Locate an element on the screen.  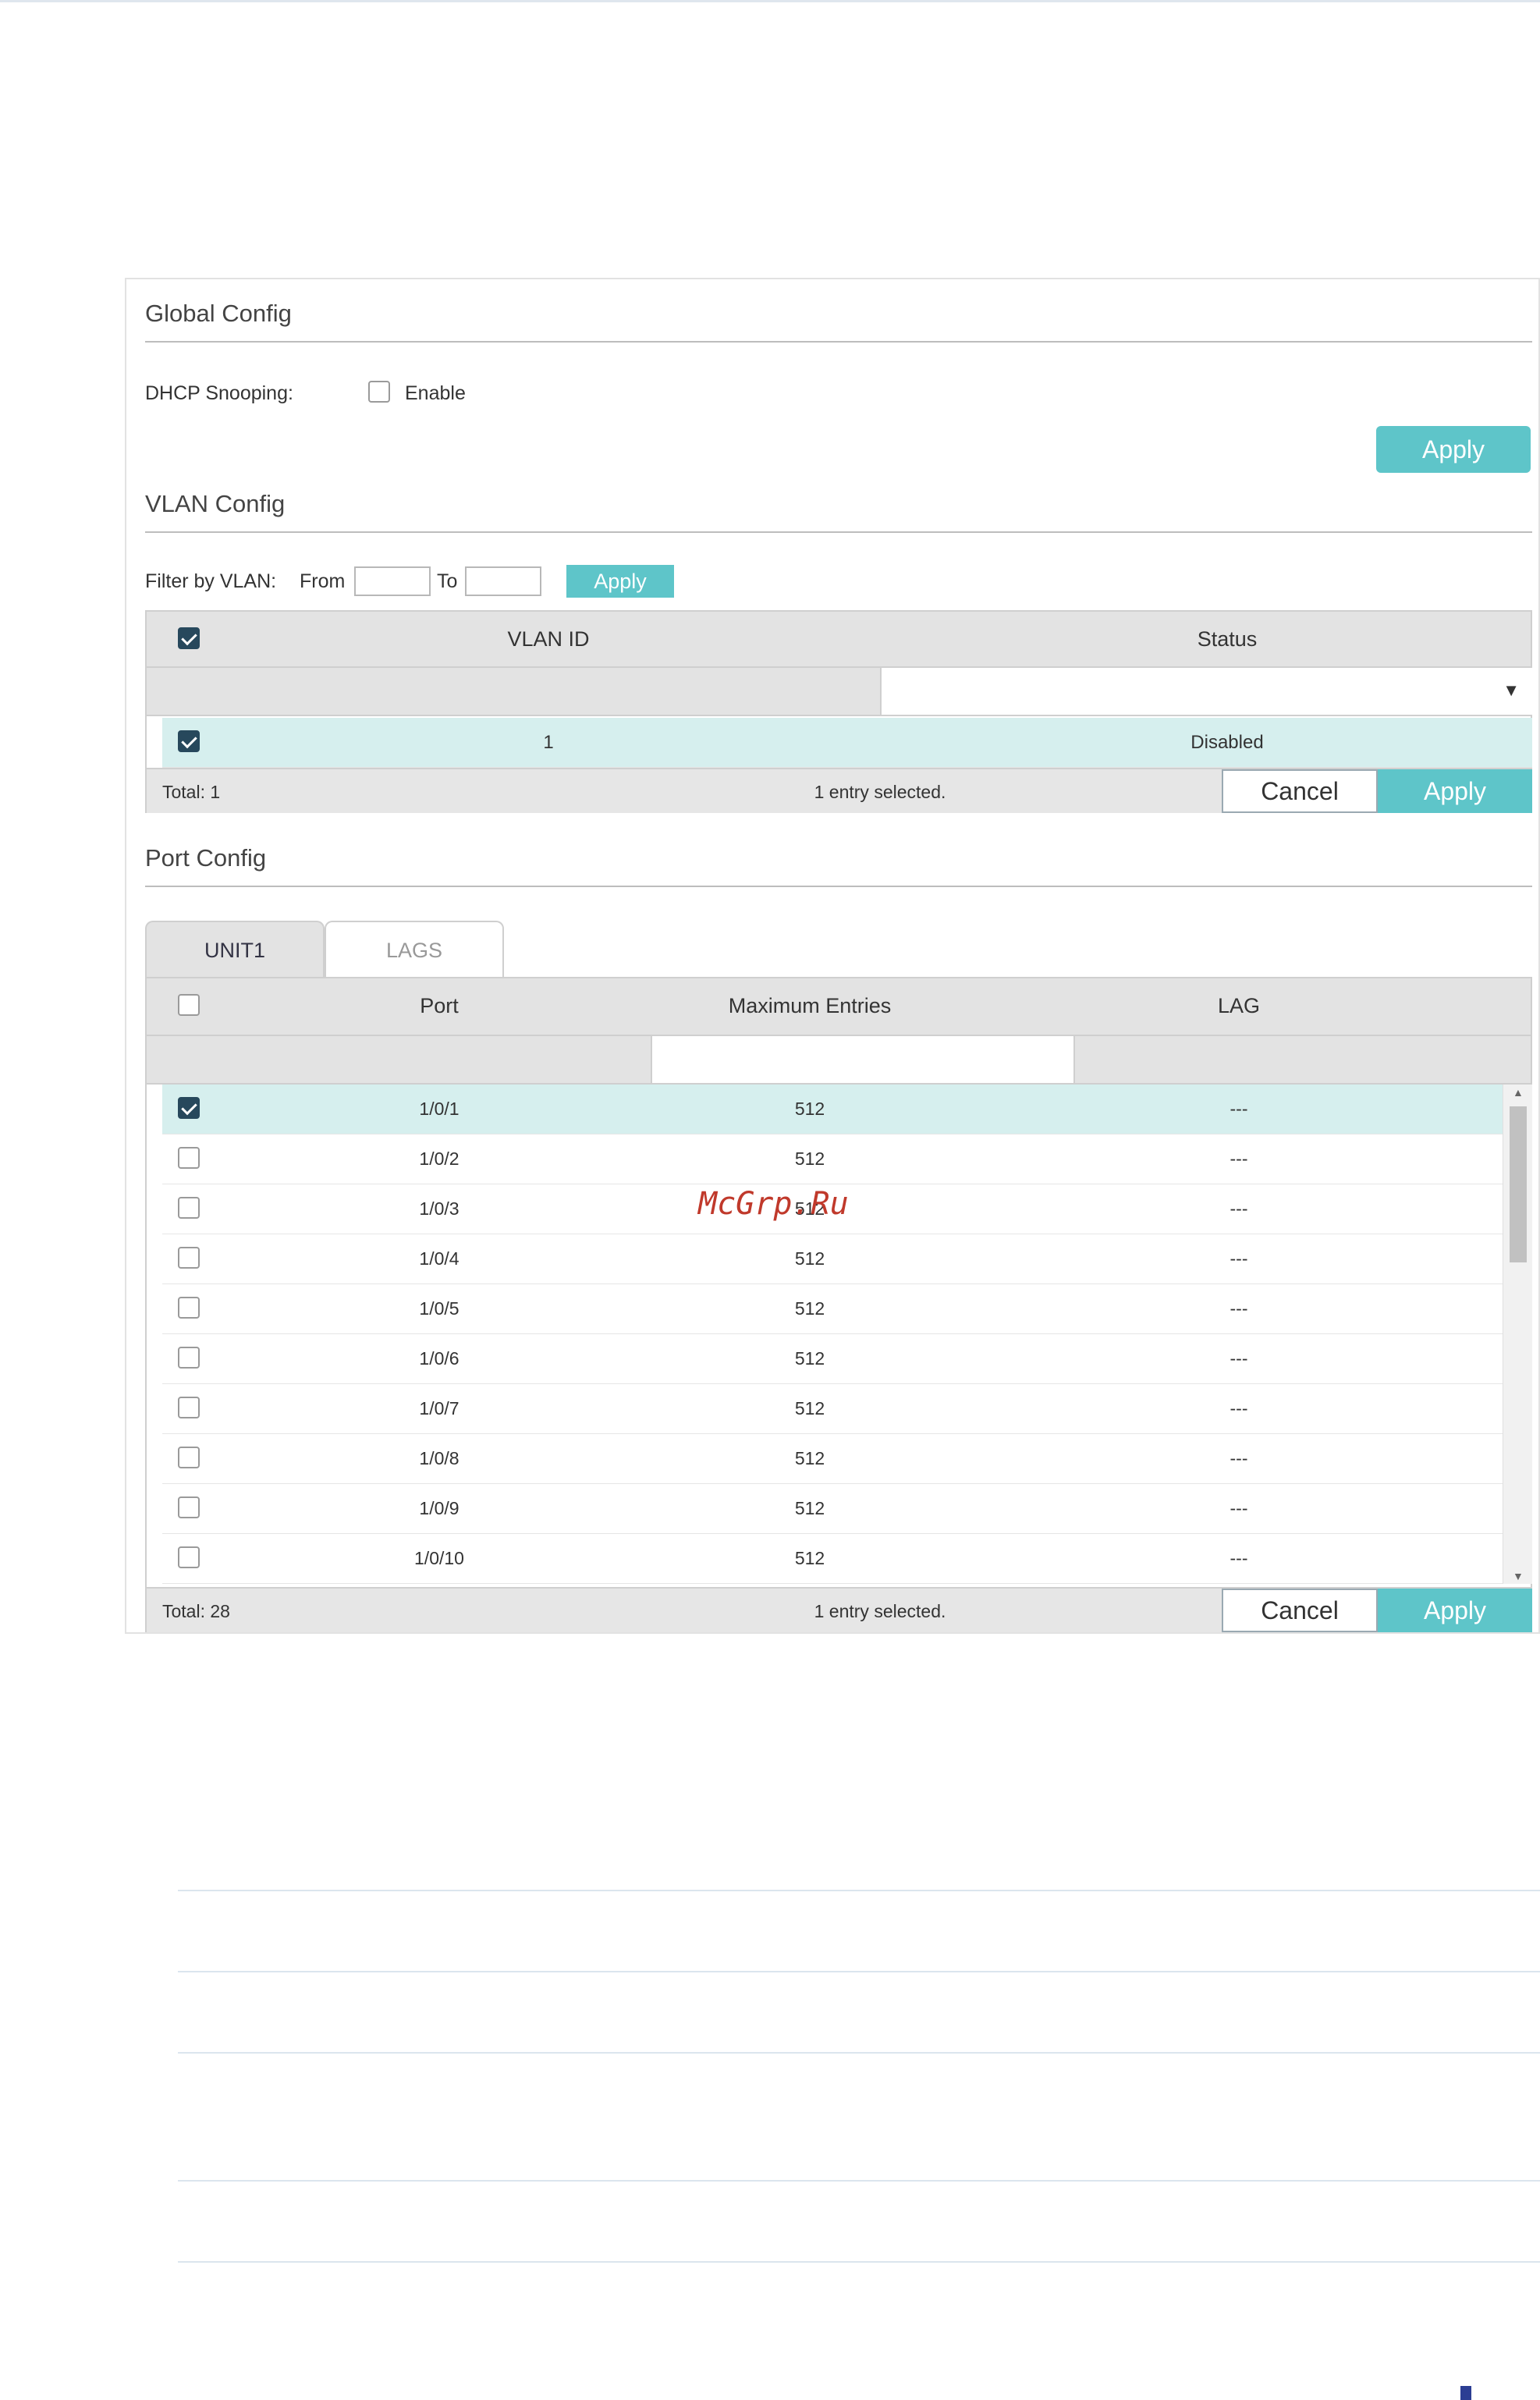
vlan-selected-count: 1 entry selected. is located at coordinates (880, 792).